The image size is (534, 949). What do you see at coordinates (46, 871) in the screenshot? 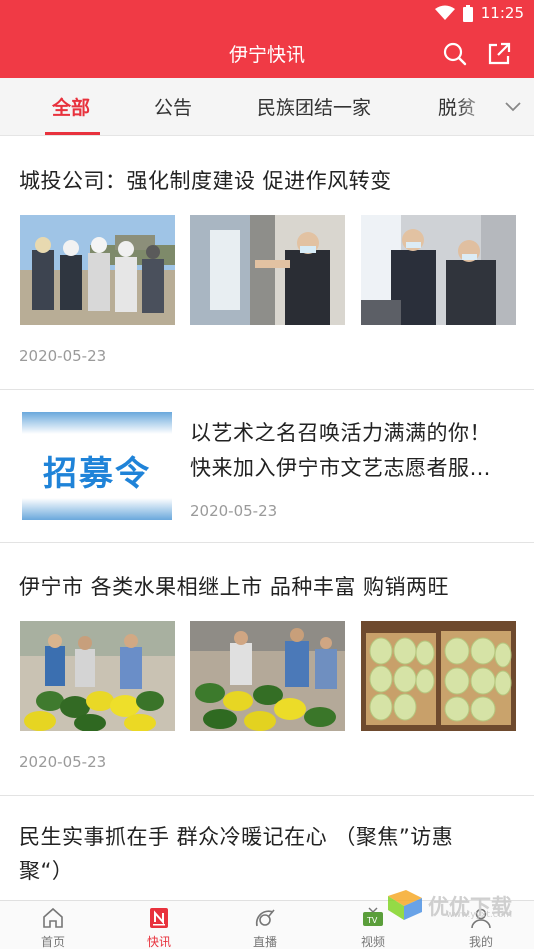
I see `article-title-line: 聚“）` at bounding box center [46, 871].